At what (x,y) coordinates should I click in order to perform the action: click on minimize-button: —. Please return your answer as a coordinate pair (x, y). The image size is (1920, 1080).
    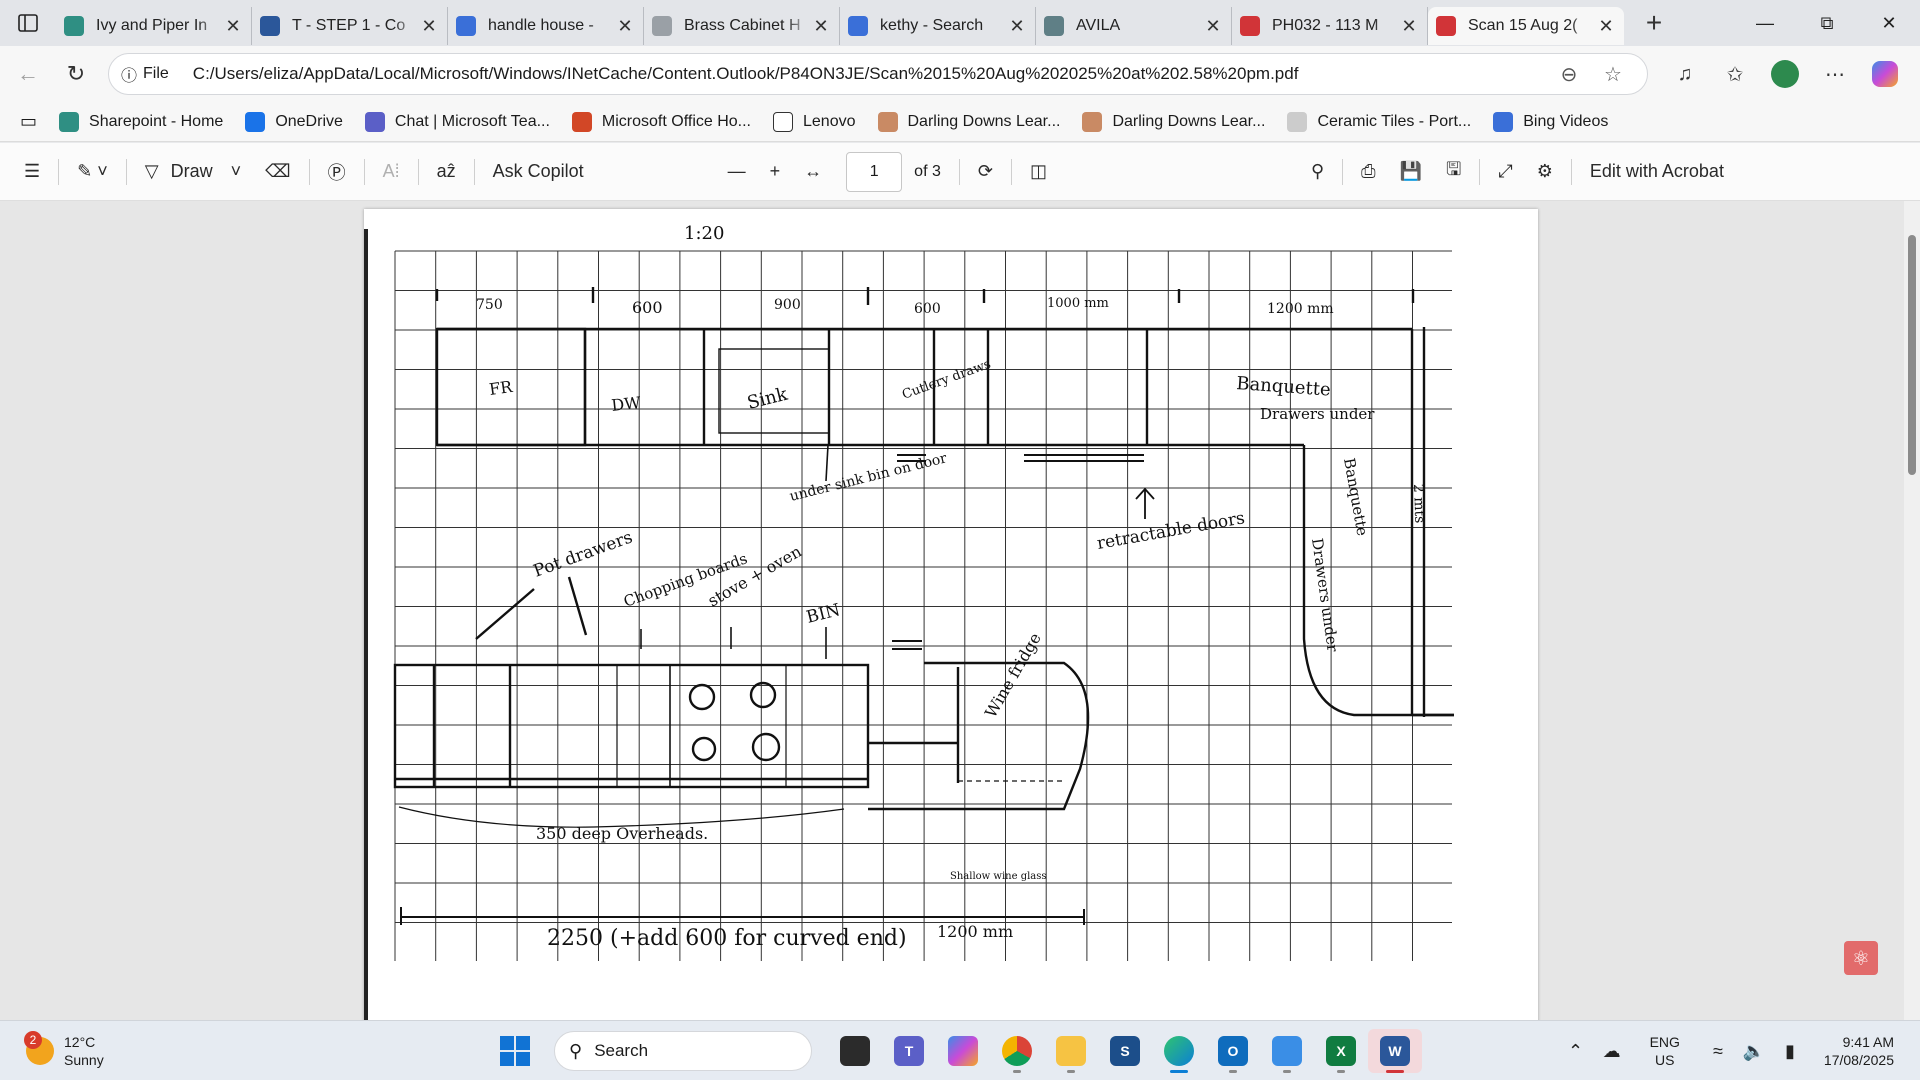
    Looking at the image, I should click on (1765, 23).